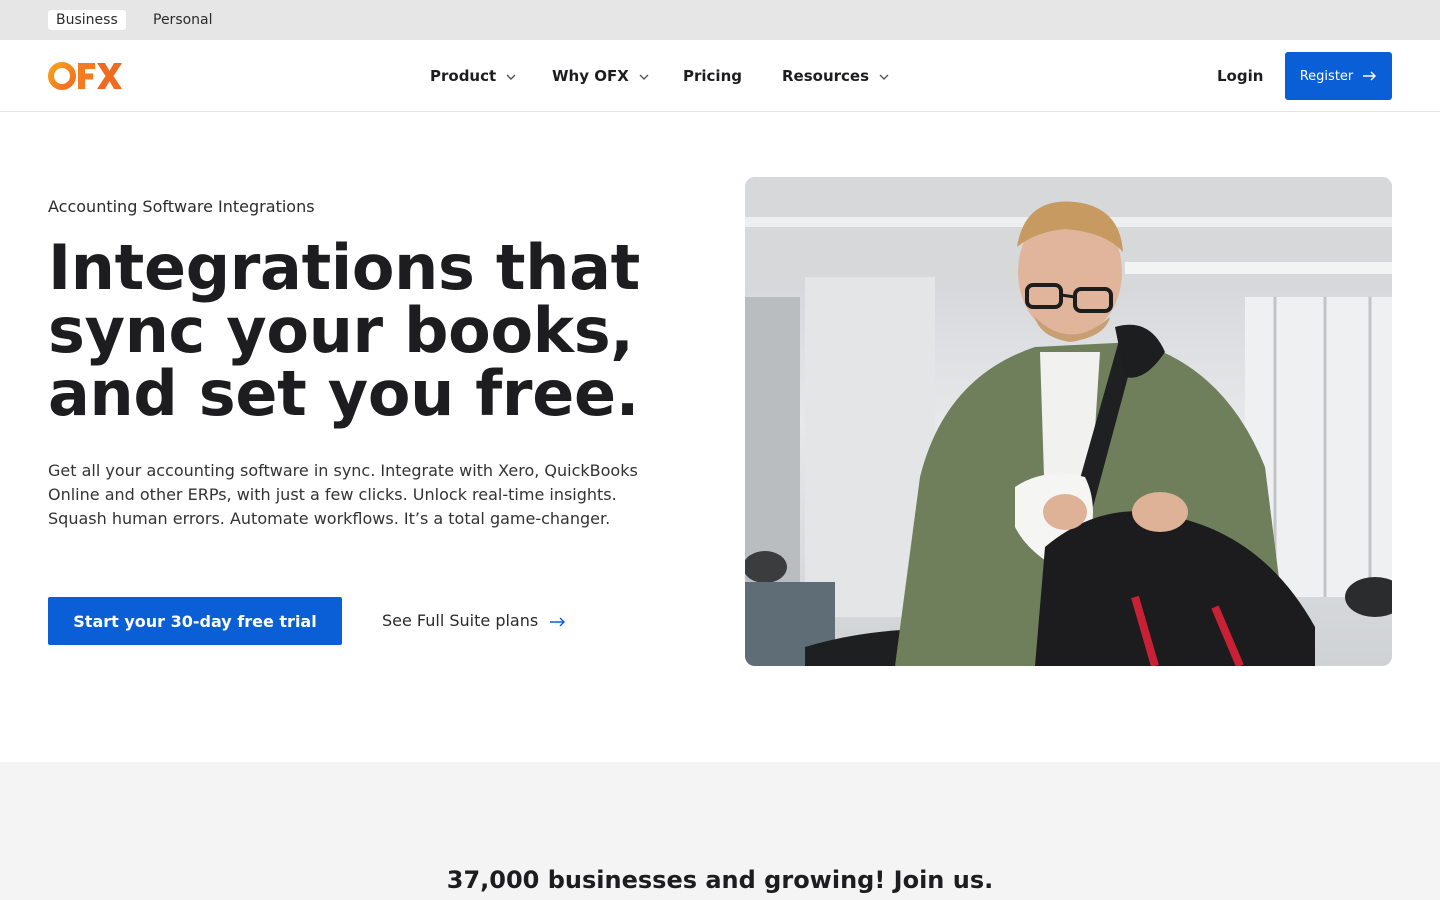 This screenshot has height=900, width=1440. What do you see at coordinates (590, 76) in the screenshot?
I see `nav-why-ofx-label: Why OFX` at bounding box center [590, 76].